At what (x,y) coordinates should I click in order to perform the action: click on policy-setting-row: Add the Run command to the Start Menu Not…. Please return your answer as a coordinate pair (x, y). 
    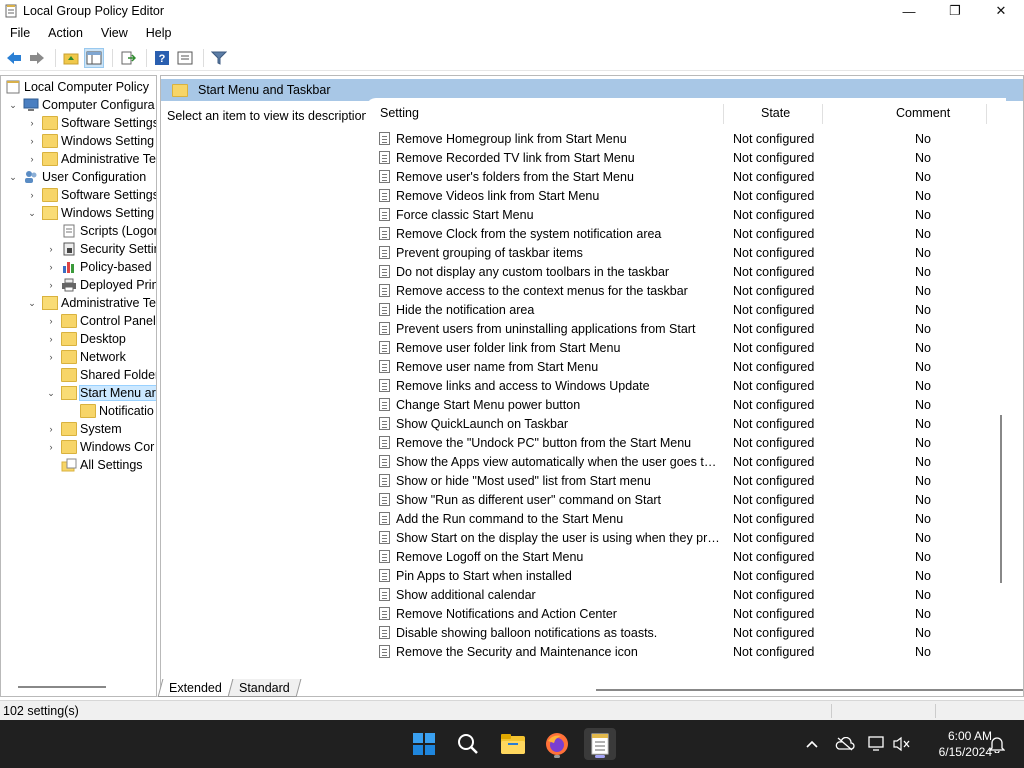
    Looking at the image, I should click on (686, 518).